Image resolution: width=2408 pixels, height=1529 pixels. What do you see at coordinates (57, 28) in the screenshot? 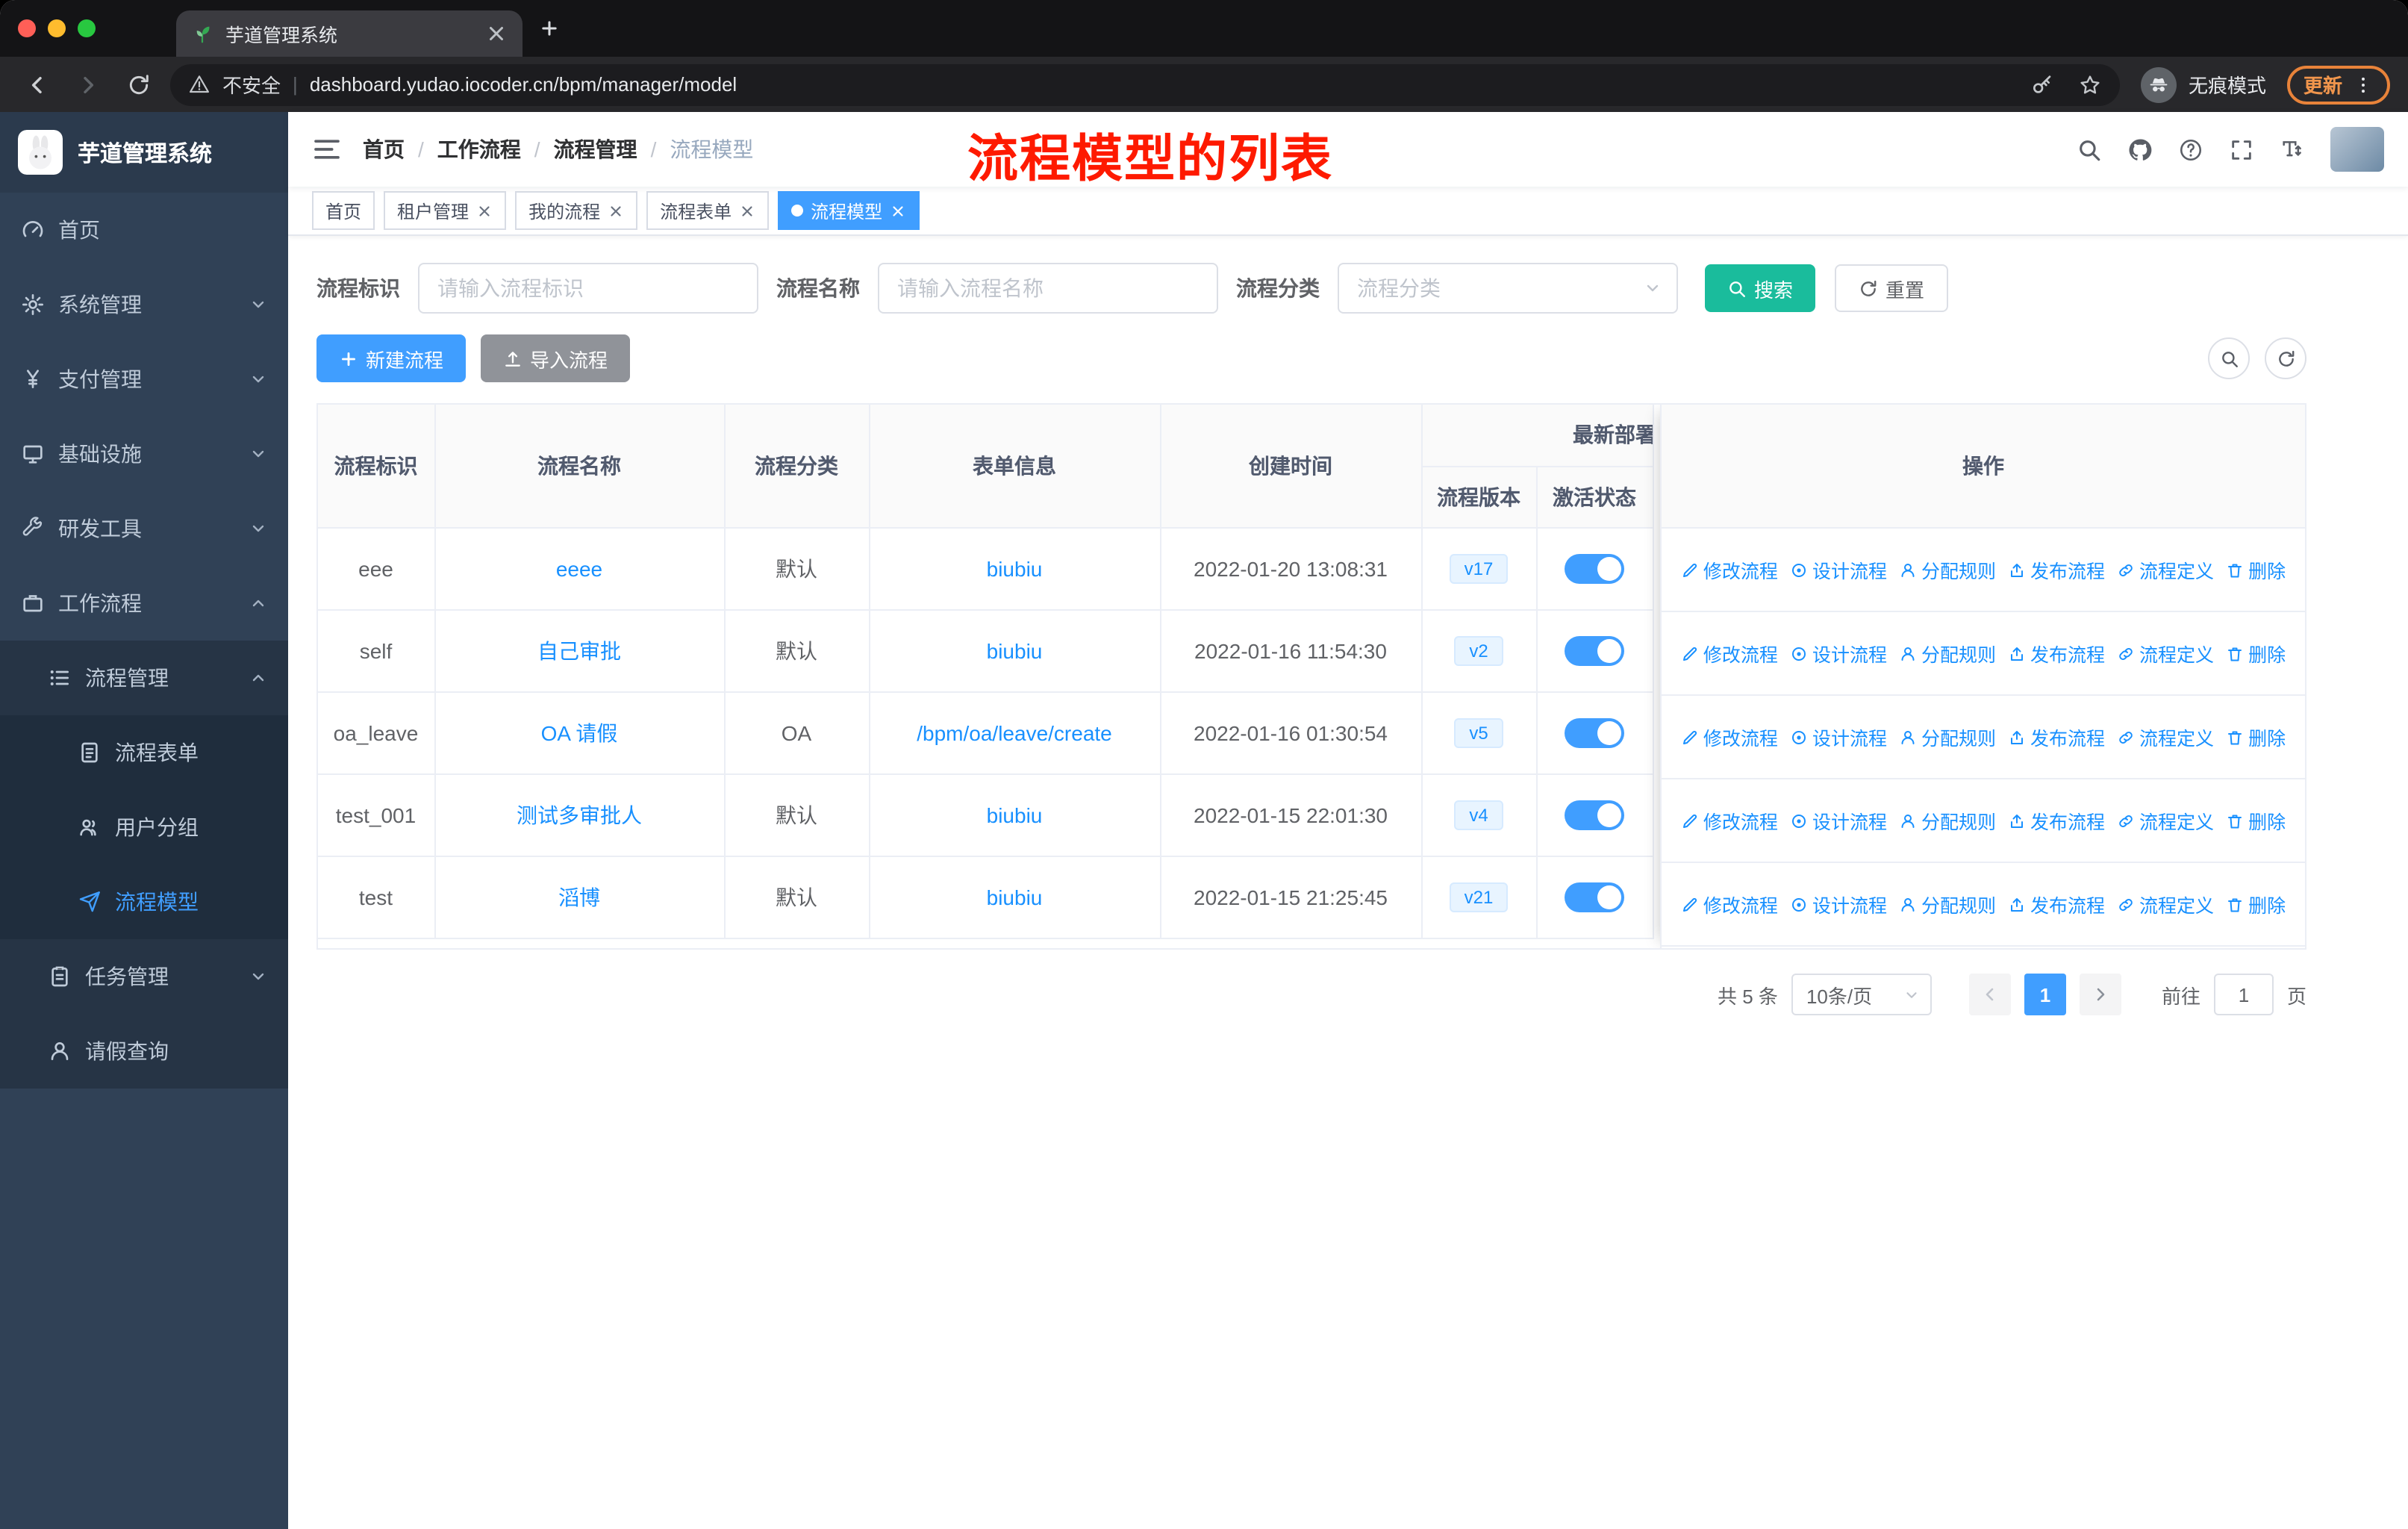
I see `window-minimize-button` at bounding box center [57, 28].